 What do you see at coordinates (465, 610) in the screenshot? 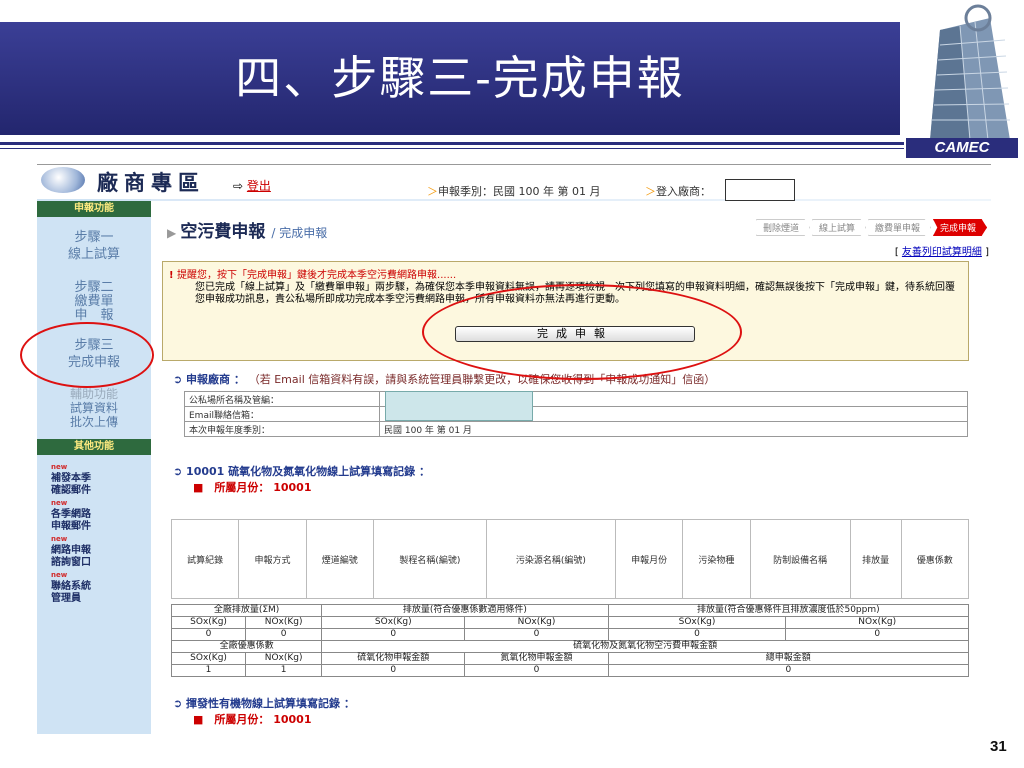
I see `table-cell: 排放量(符合優惠係數適用條件)` at bounding box center [465, 610].